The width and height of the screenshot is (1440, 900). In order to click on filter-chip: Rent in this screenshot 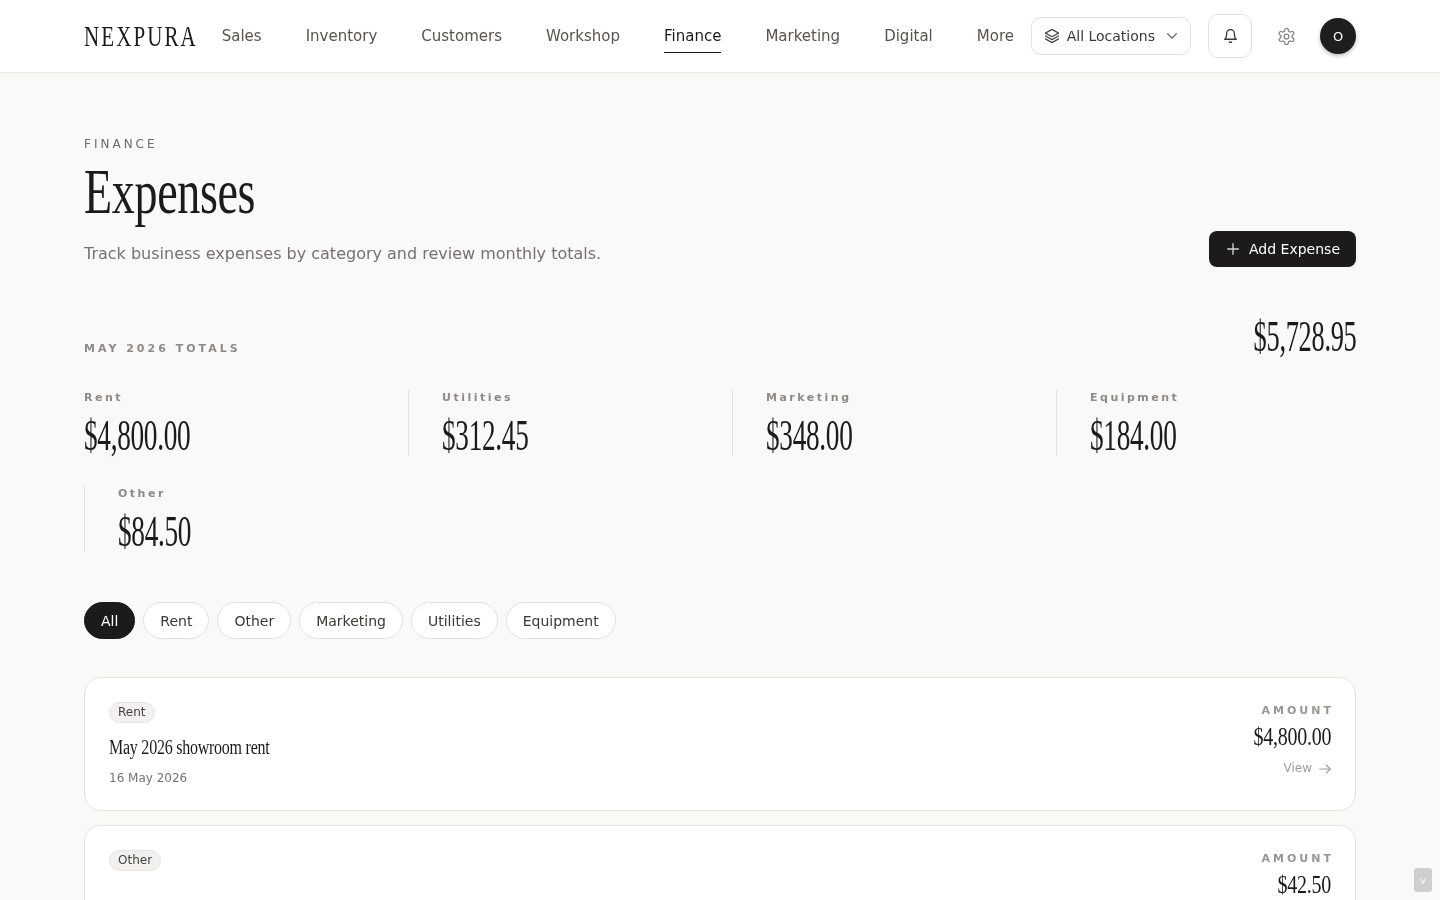, I will do `click(176, 620)`.